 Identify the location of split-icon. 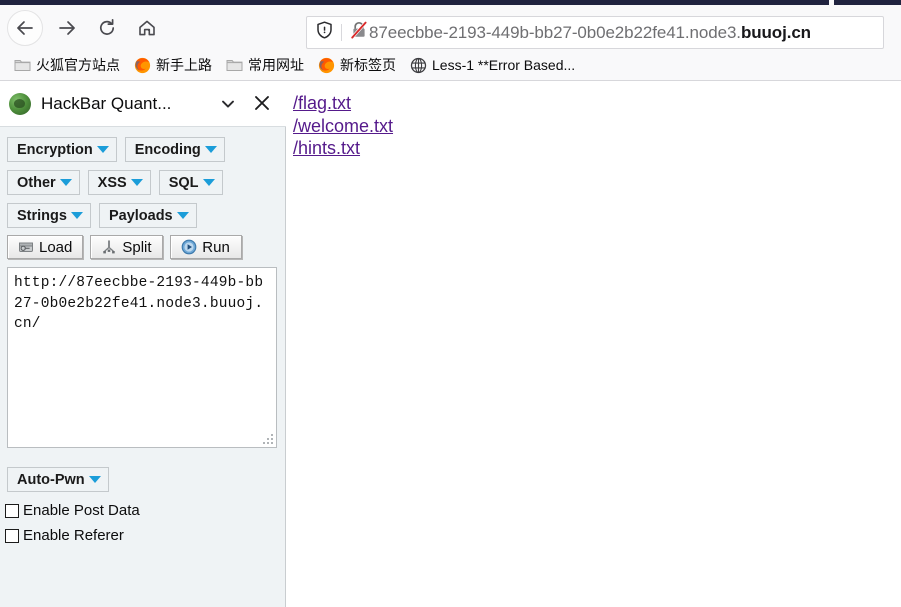
(109, 247).